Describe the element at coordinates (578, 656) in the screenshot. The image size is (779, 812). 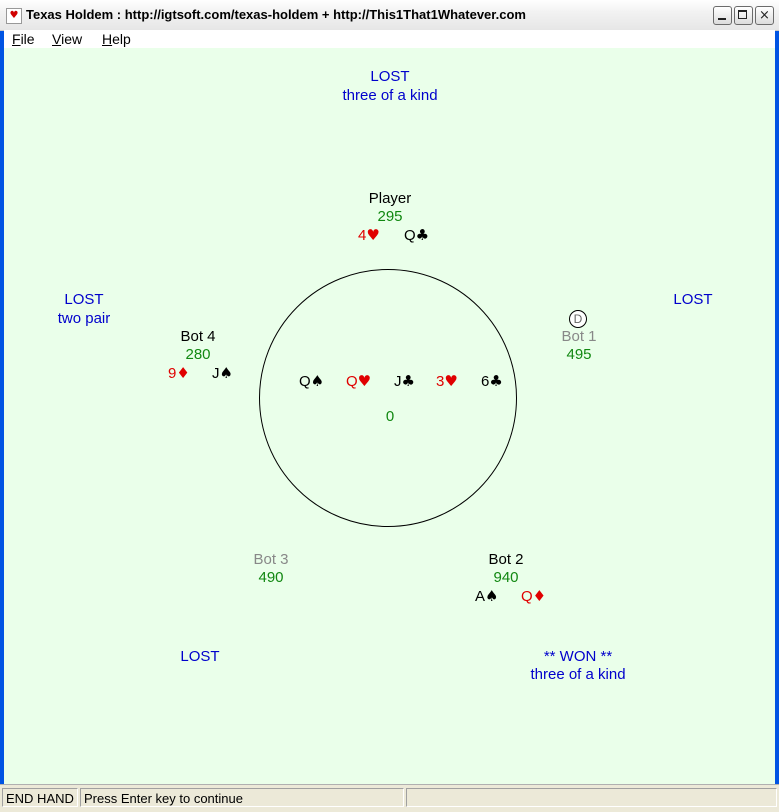
I see `bot2-result: ** WON **` at that location.